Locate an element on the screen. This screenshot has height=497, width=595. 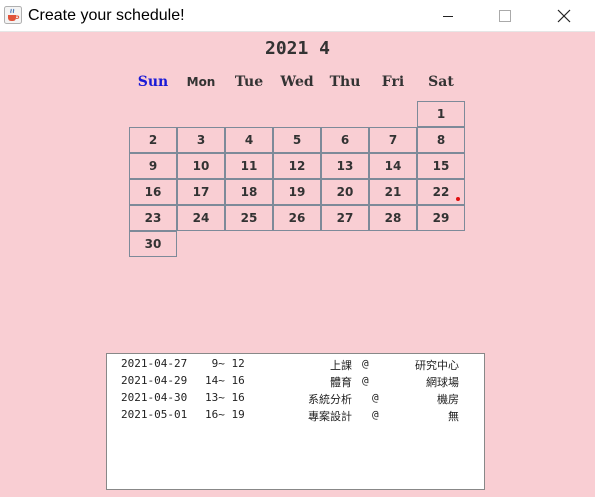
day-cell-18: 18 is located at coordinates (249, 192).